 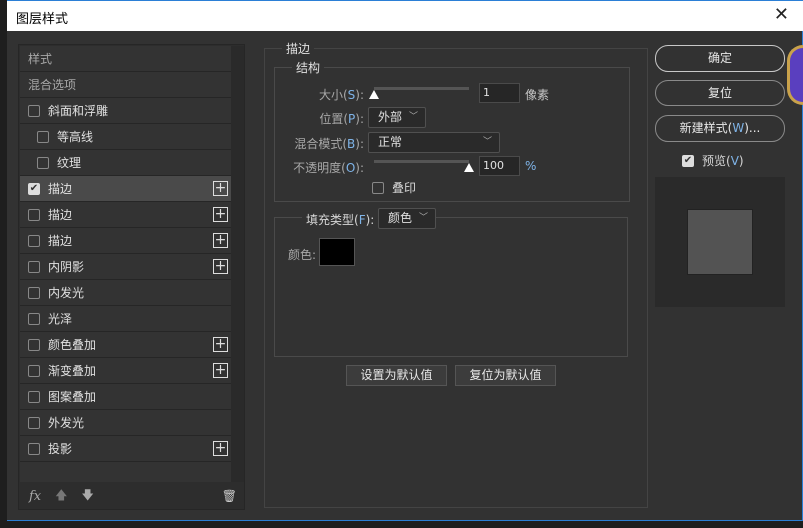 What do you see at coordinates (396, 375) in the screenshot?
I see `set-default-button: 设置为默认值` at bounding box center [396, 375].